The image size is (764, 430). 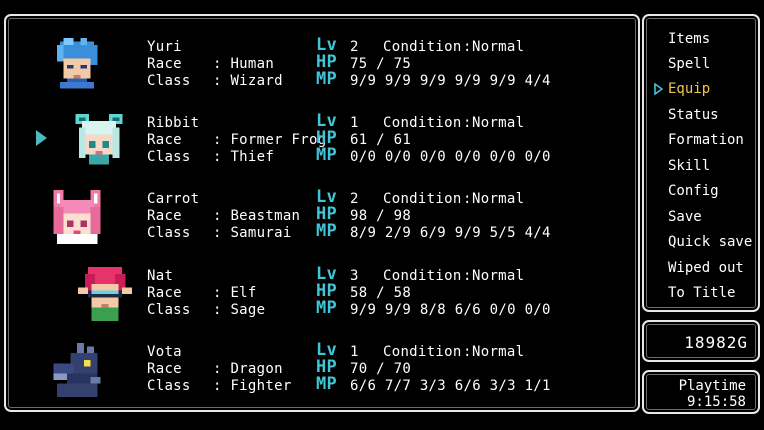 What do you see at coordinates (689, 89) in the screenshot?
I see `menu-item-equip: Equip` at bounding box center [689, 89].